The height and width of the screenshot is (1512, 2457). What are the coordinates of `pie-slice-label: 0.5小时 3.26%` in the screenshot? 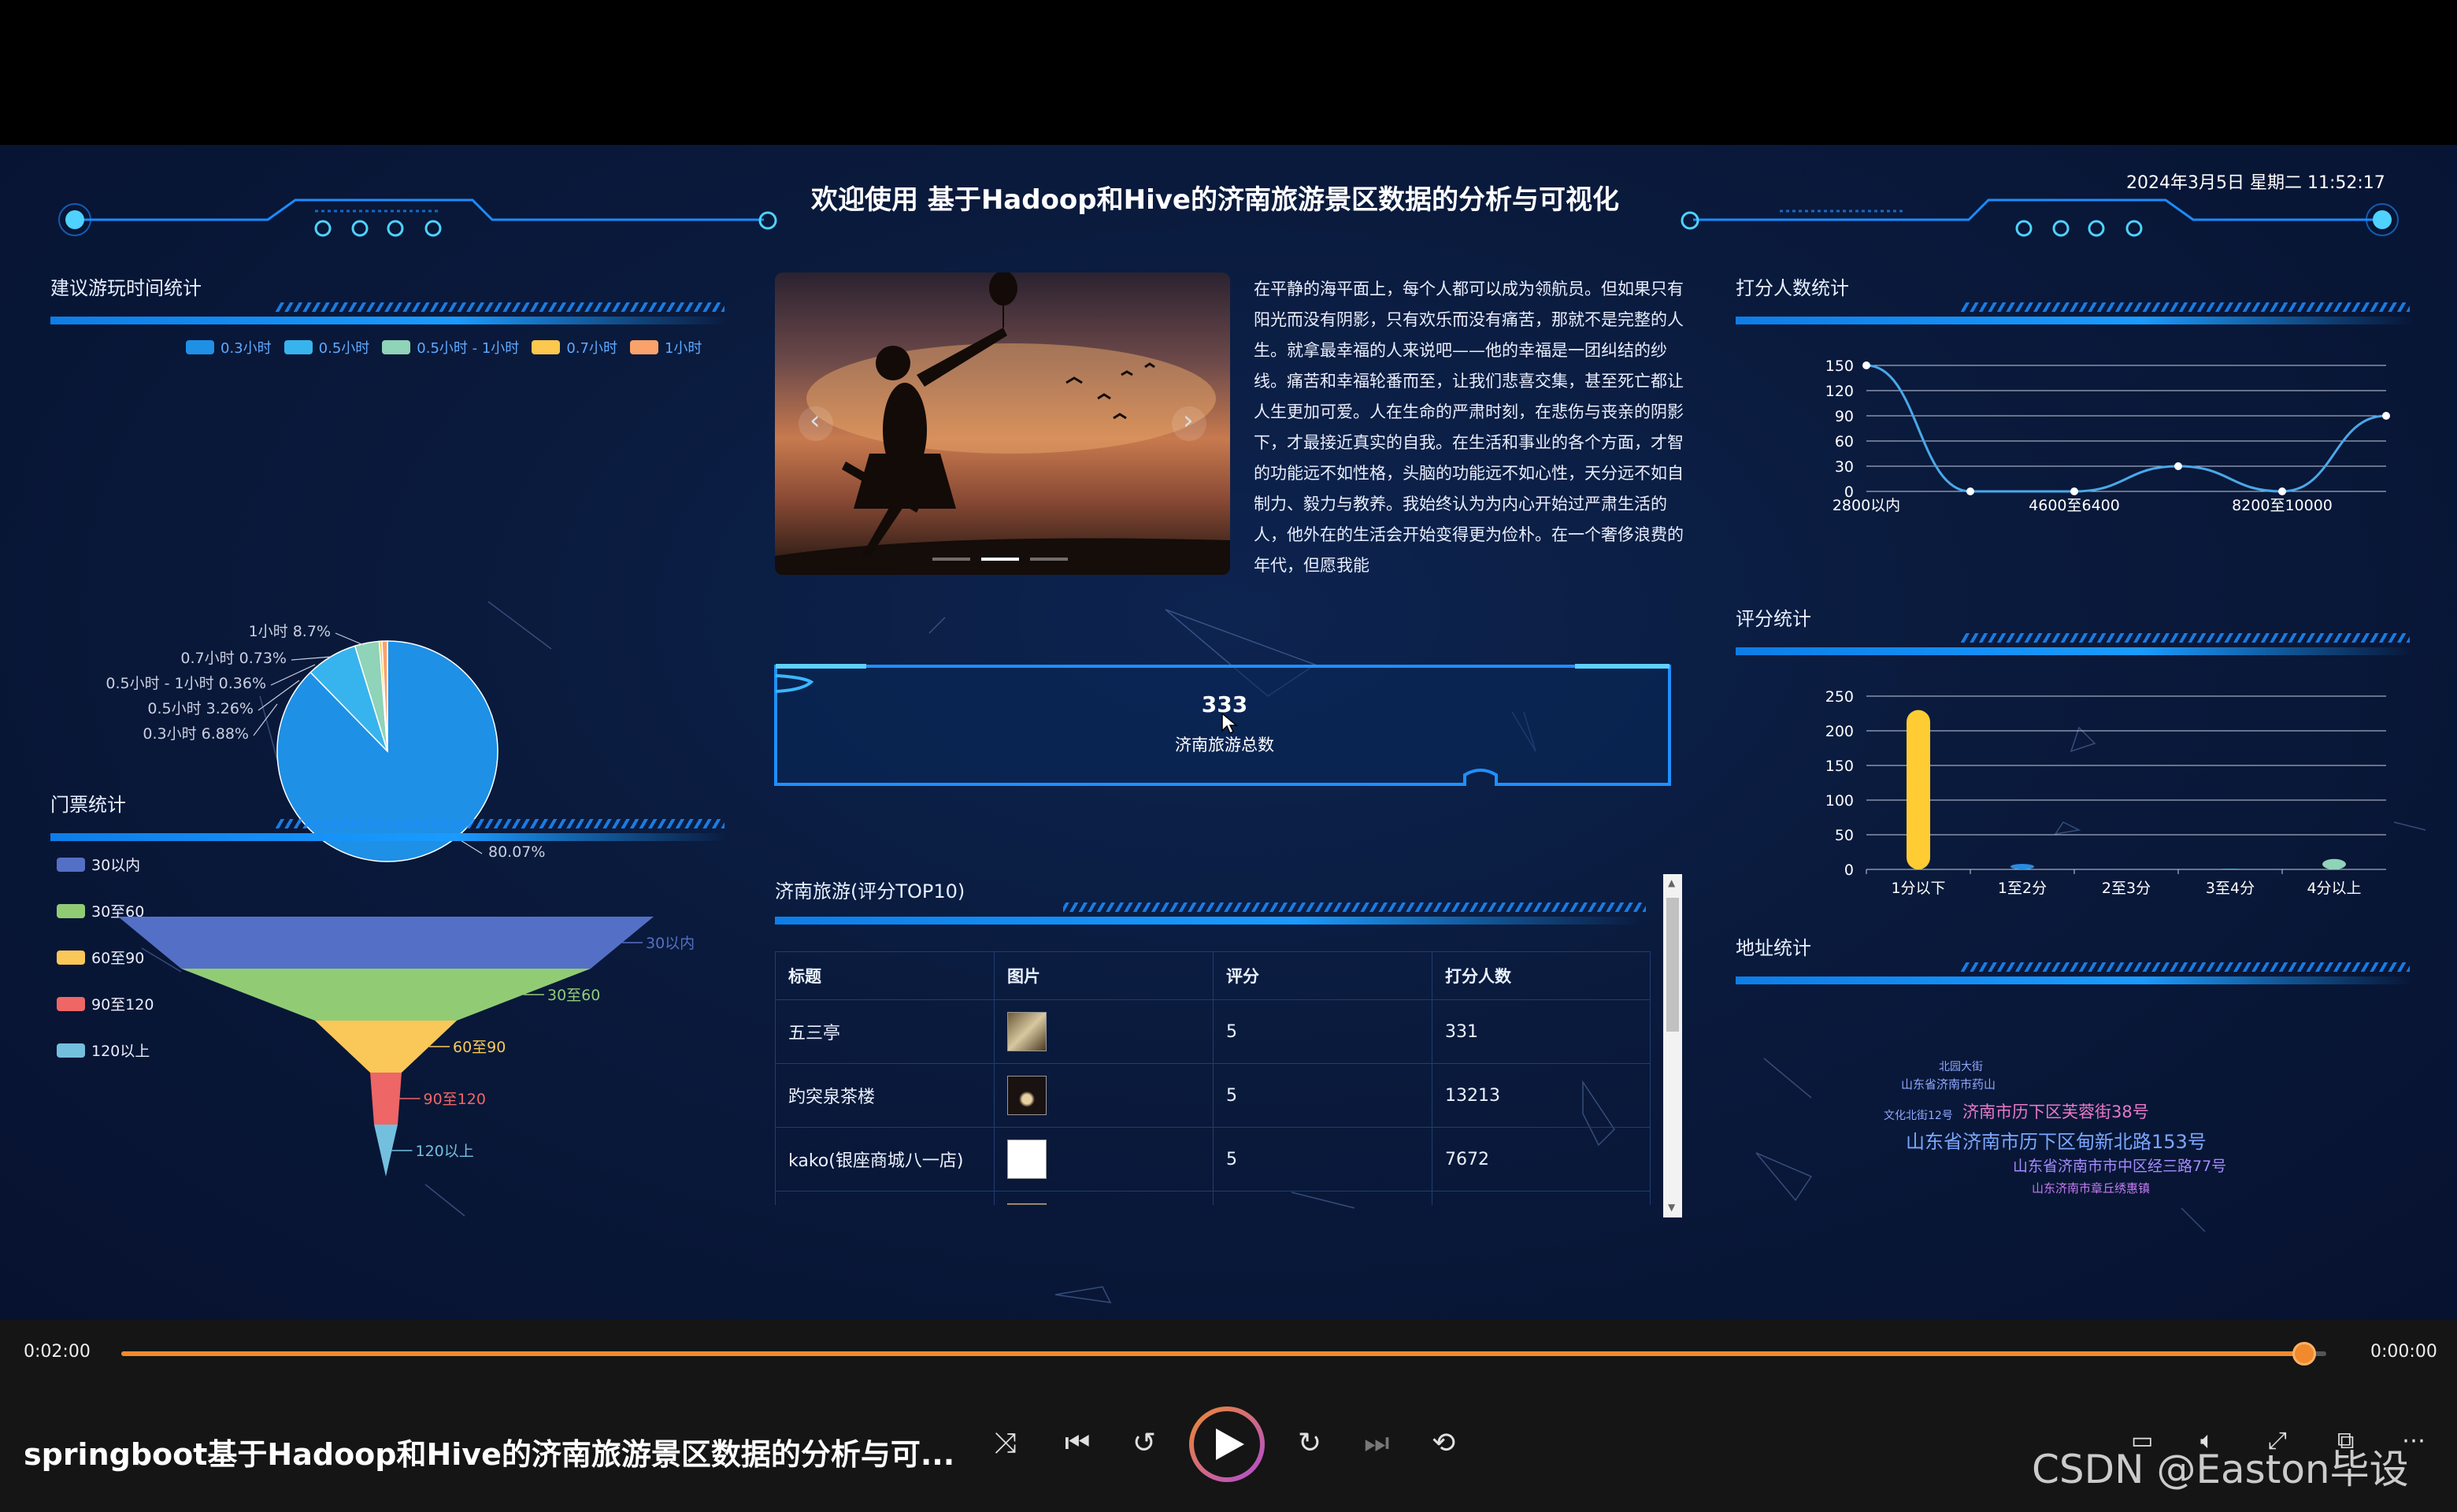 It's located at (200, 708).